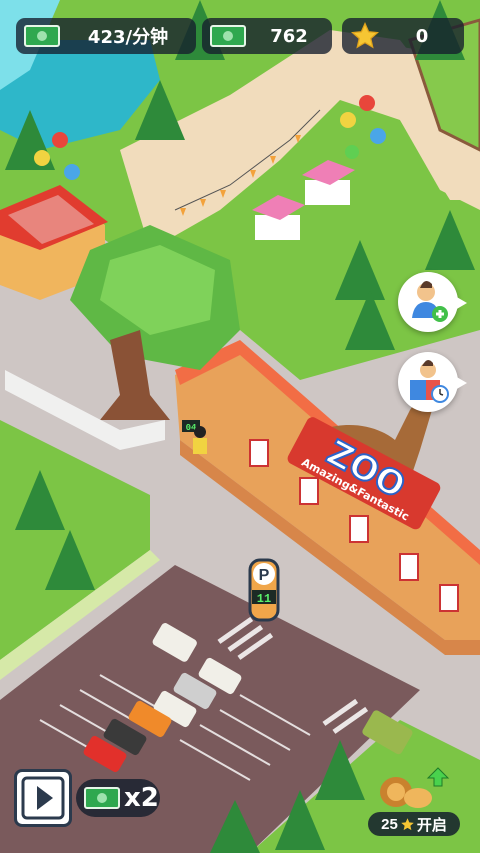 The image size is (480, 853). What do you see at coordinates (264, 575) in the screenshot?
I see `parking-letter: P` at bounding box center [264, 575].